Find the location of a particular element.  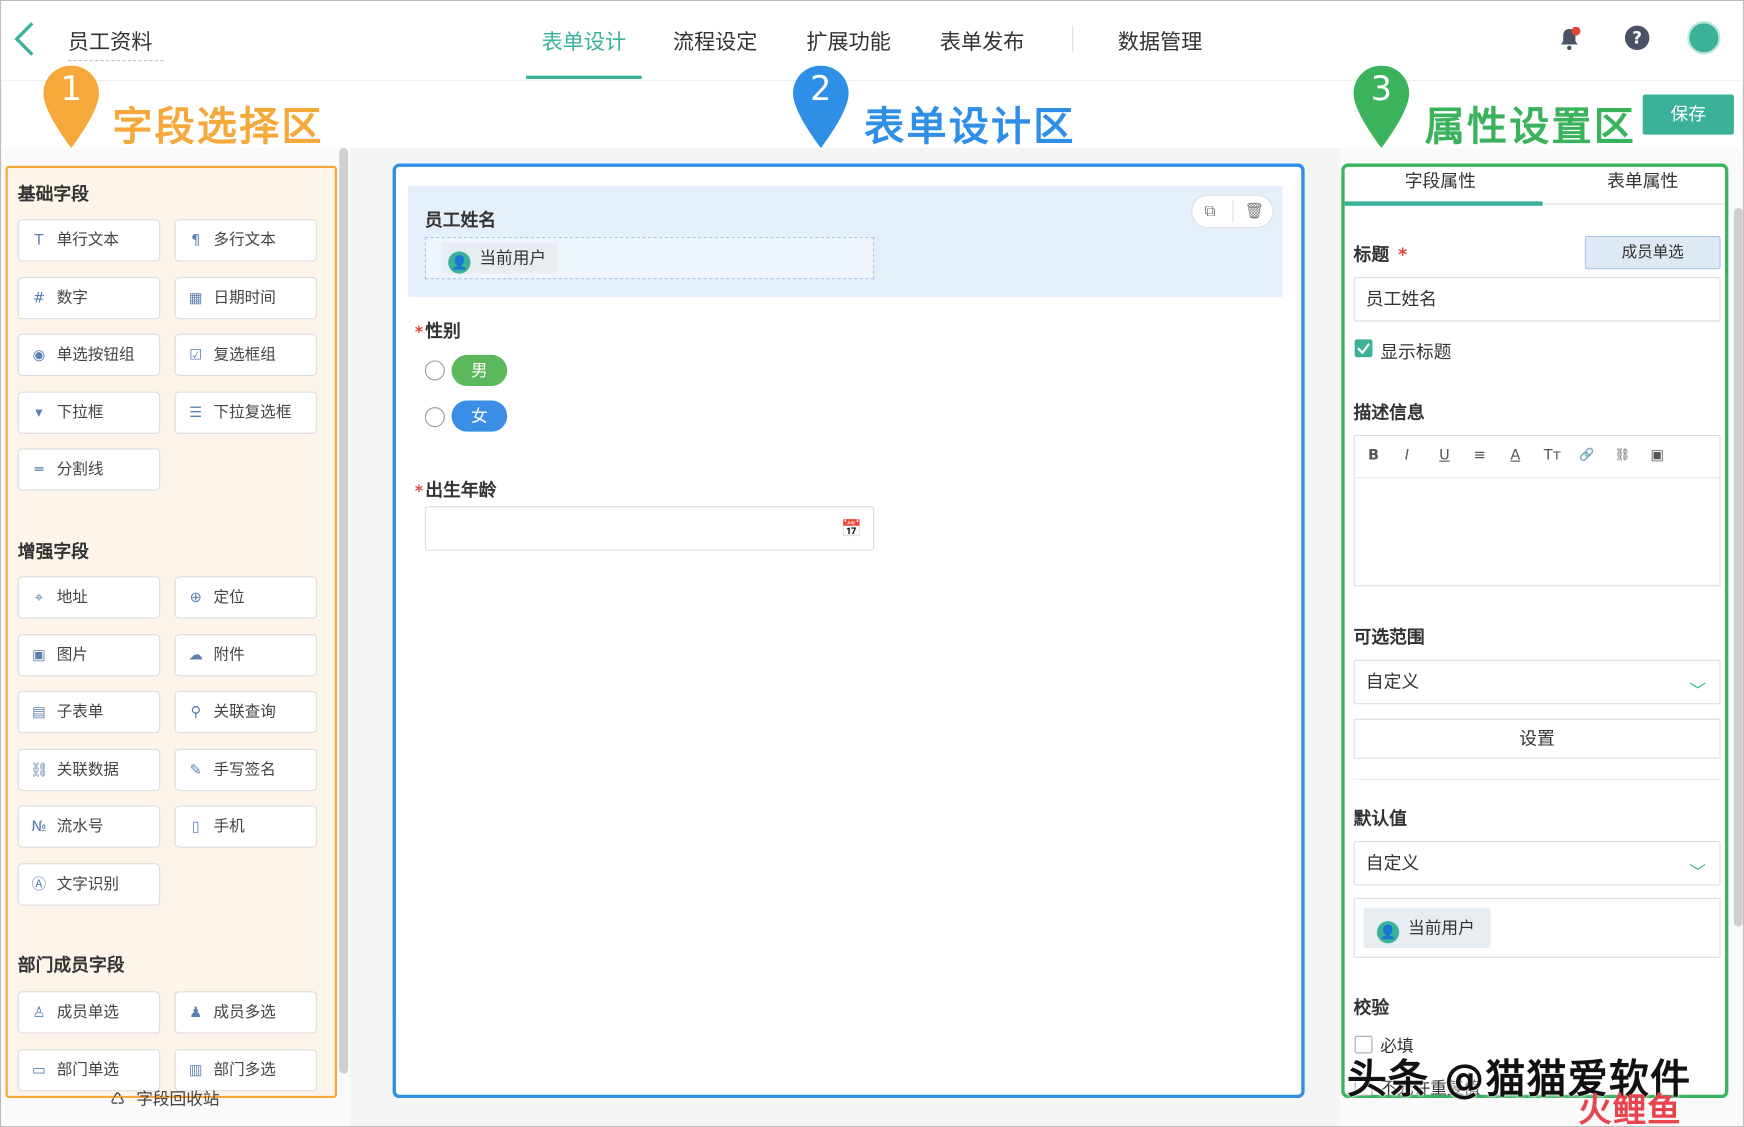

subform-icon: ▤ is located at coordinates (39, 712).